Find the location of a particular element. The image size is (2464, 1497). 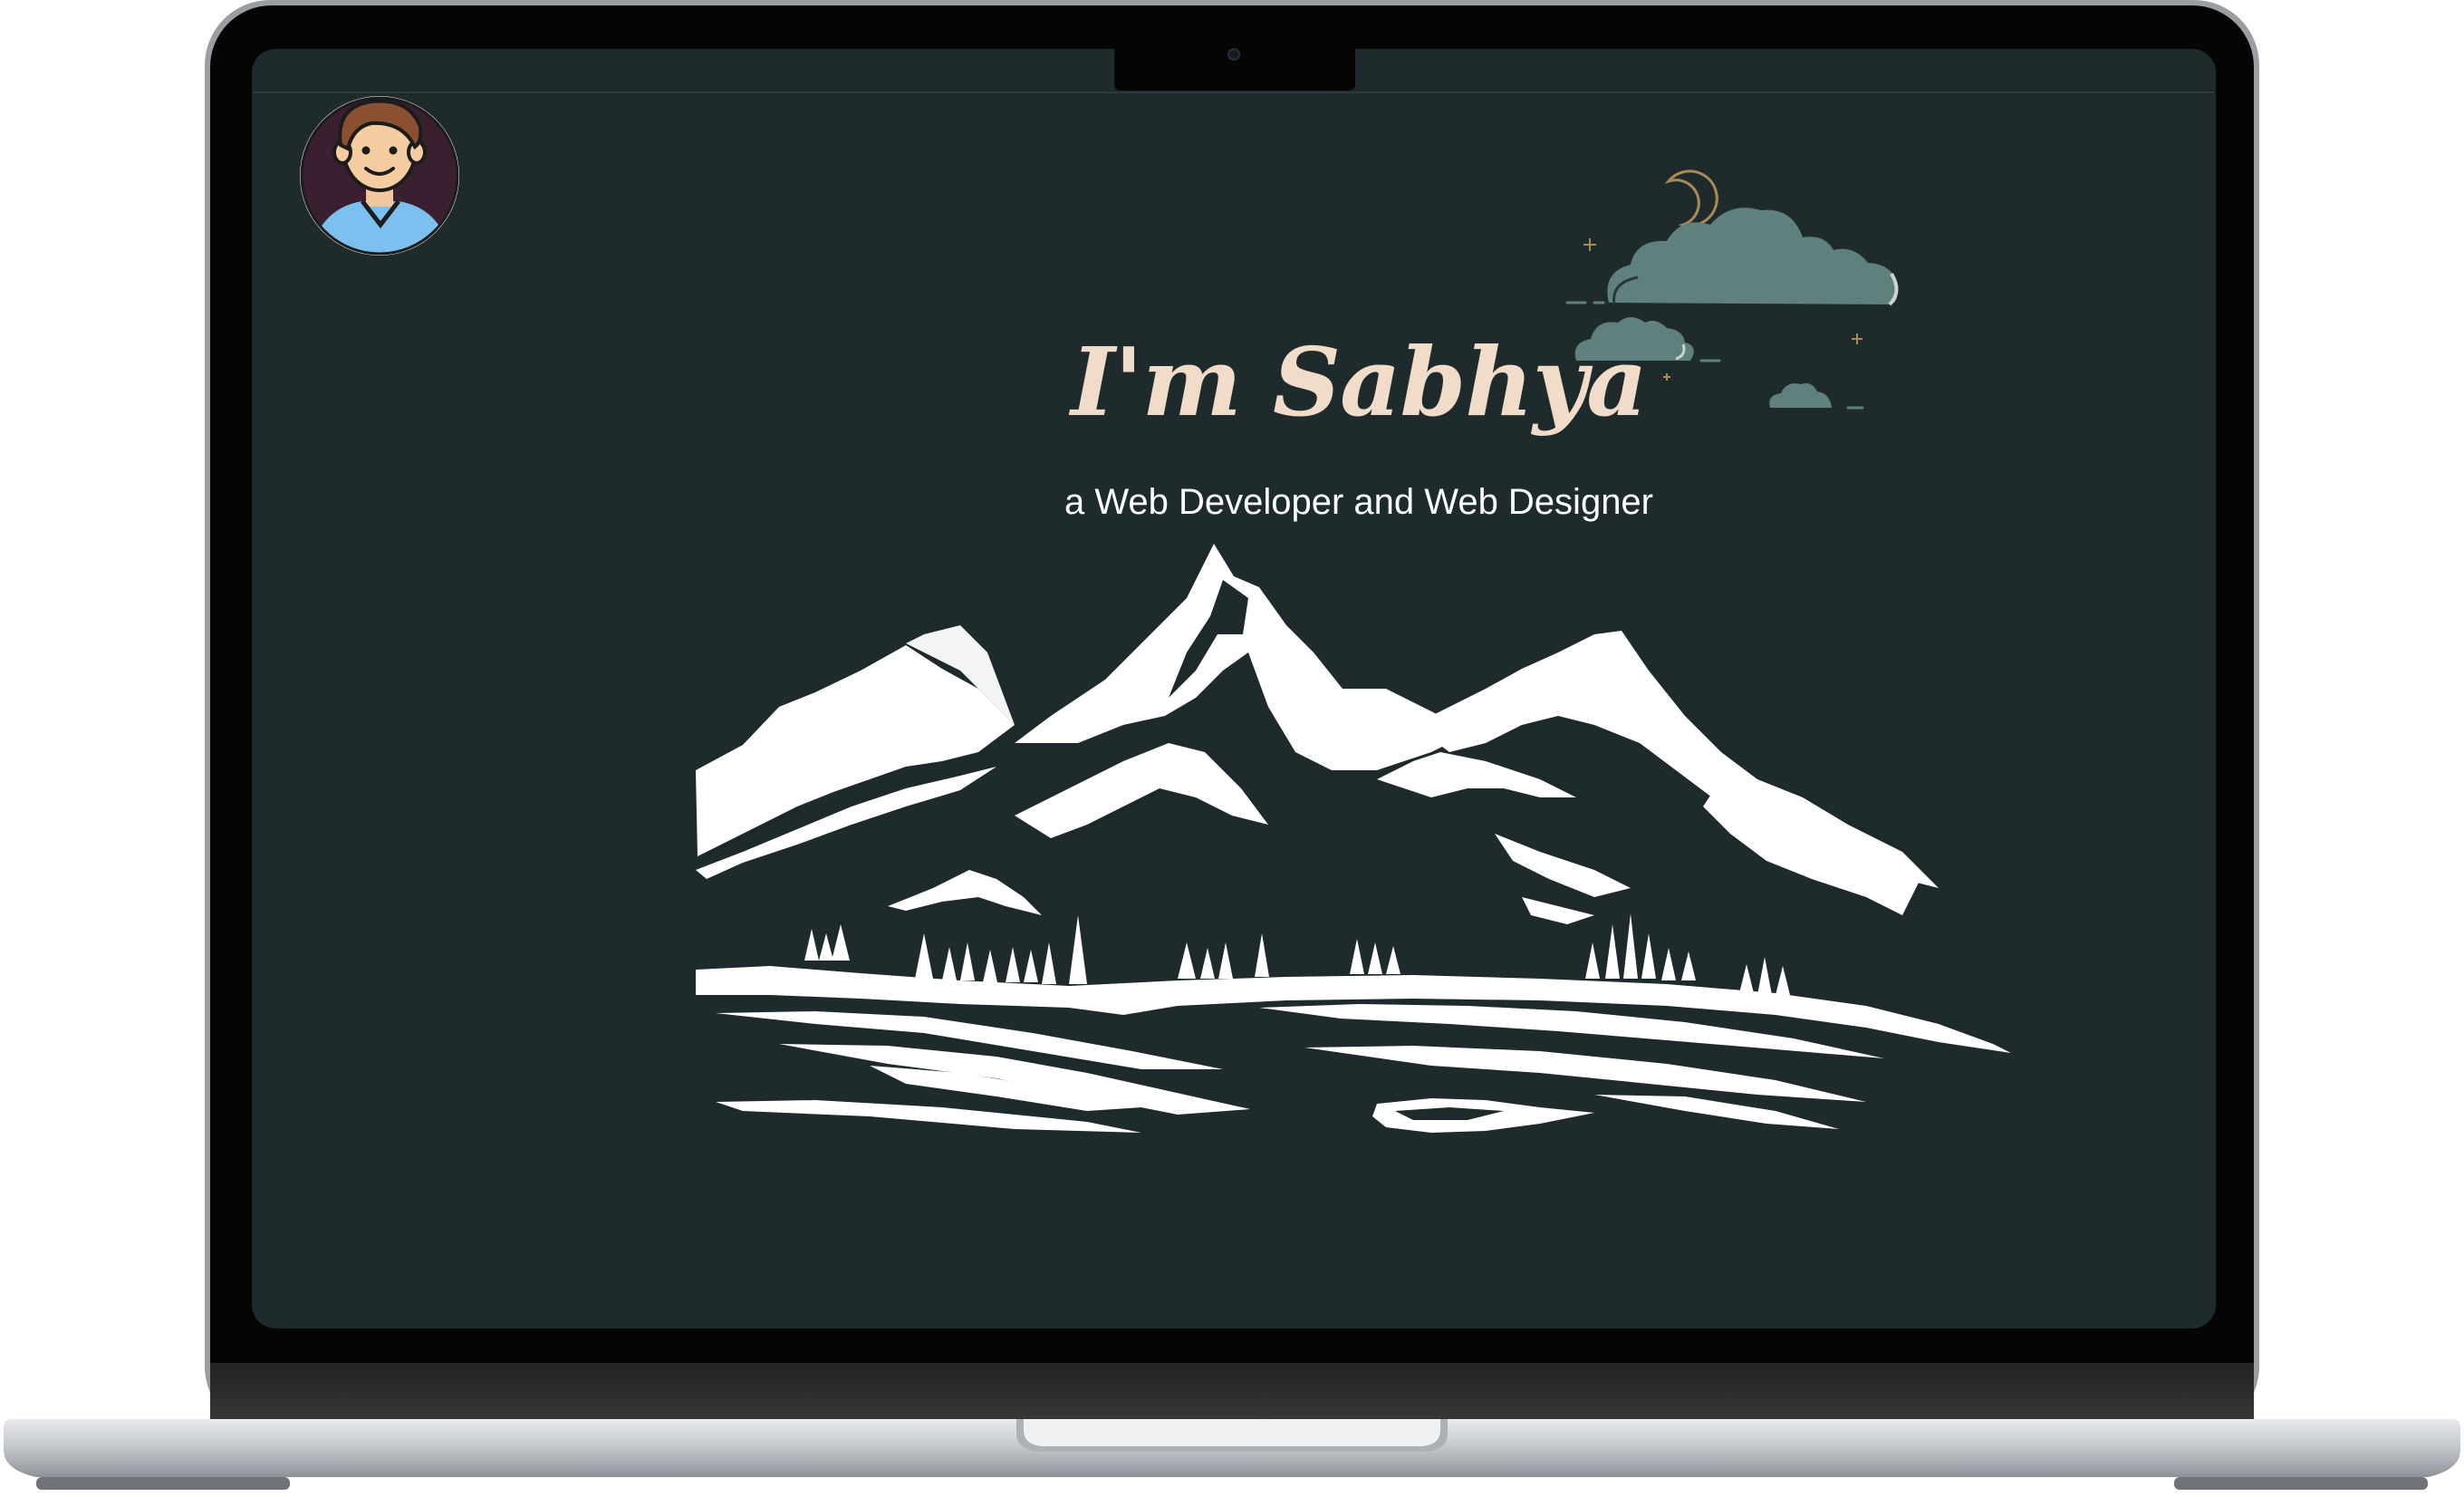

hero-title: I'm Sabhya is located at coordinates (1359, 382).